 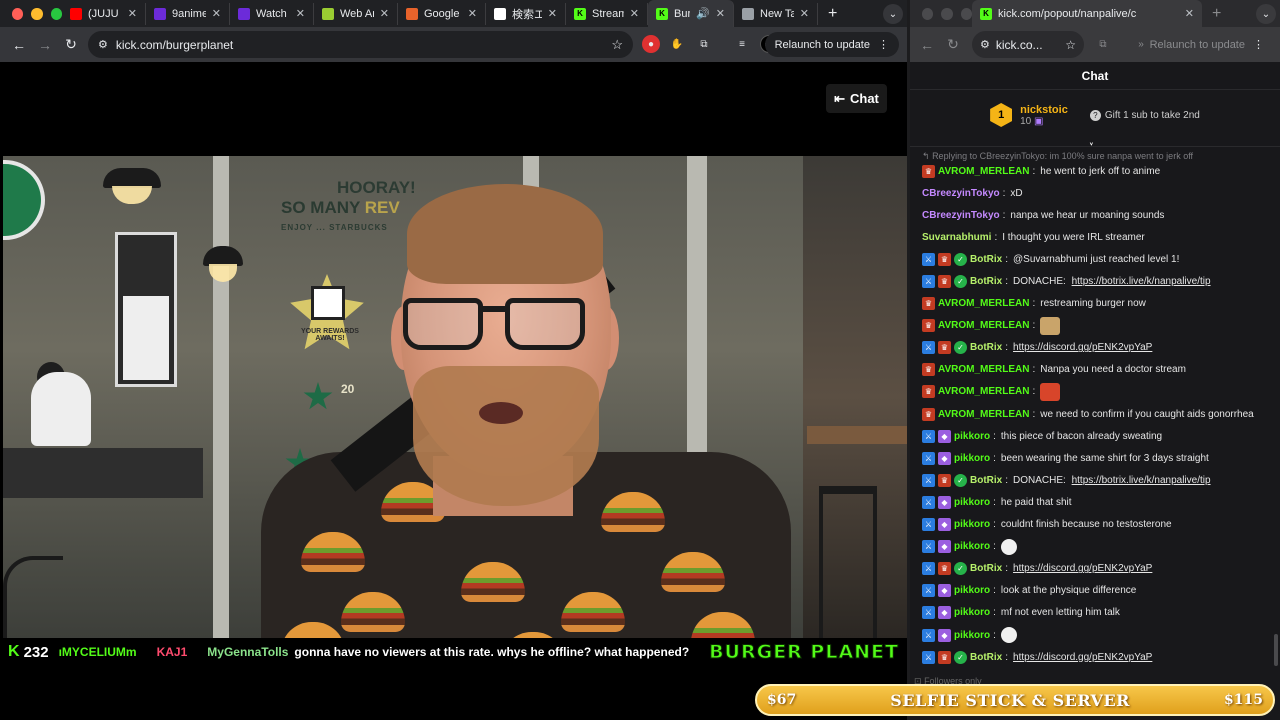 What do you see at coordinates (132, 178) in the screenshot?
I see `ceiling-lamp` at bounding box center [132, 178].